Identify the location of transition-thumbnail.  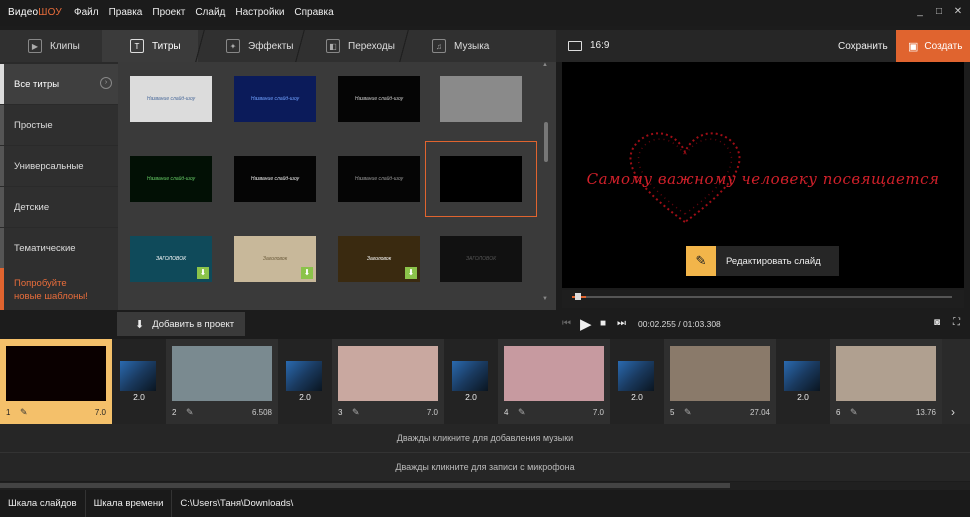
(304, 376).